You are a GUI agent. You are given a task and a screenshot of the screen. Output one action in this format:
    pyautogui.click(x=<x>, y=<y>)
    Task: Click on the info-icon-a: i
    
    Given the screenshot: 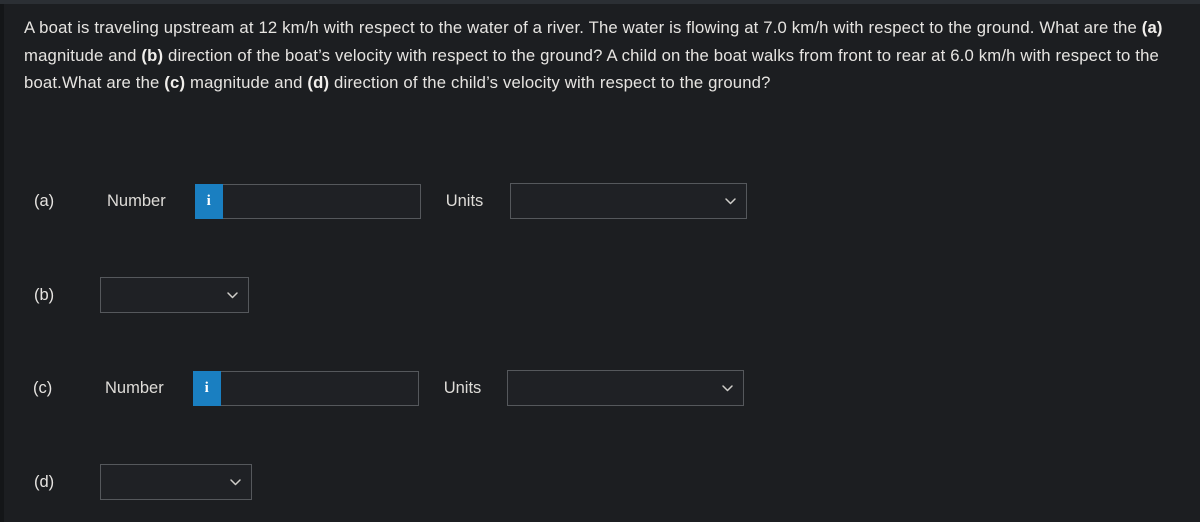 What is the action you would take?
    pyautogui.click(x=208, y=201)
    